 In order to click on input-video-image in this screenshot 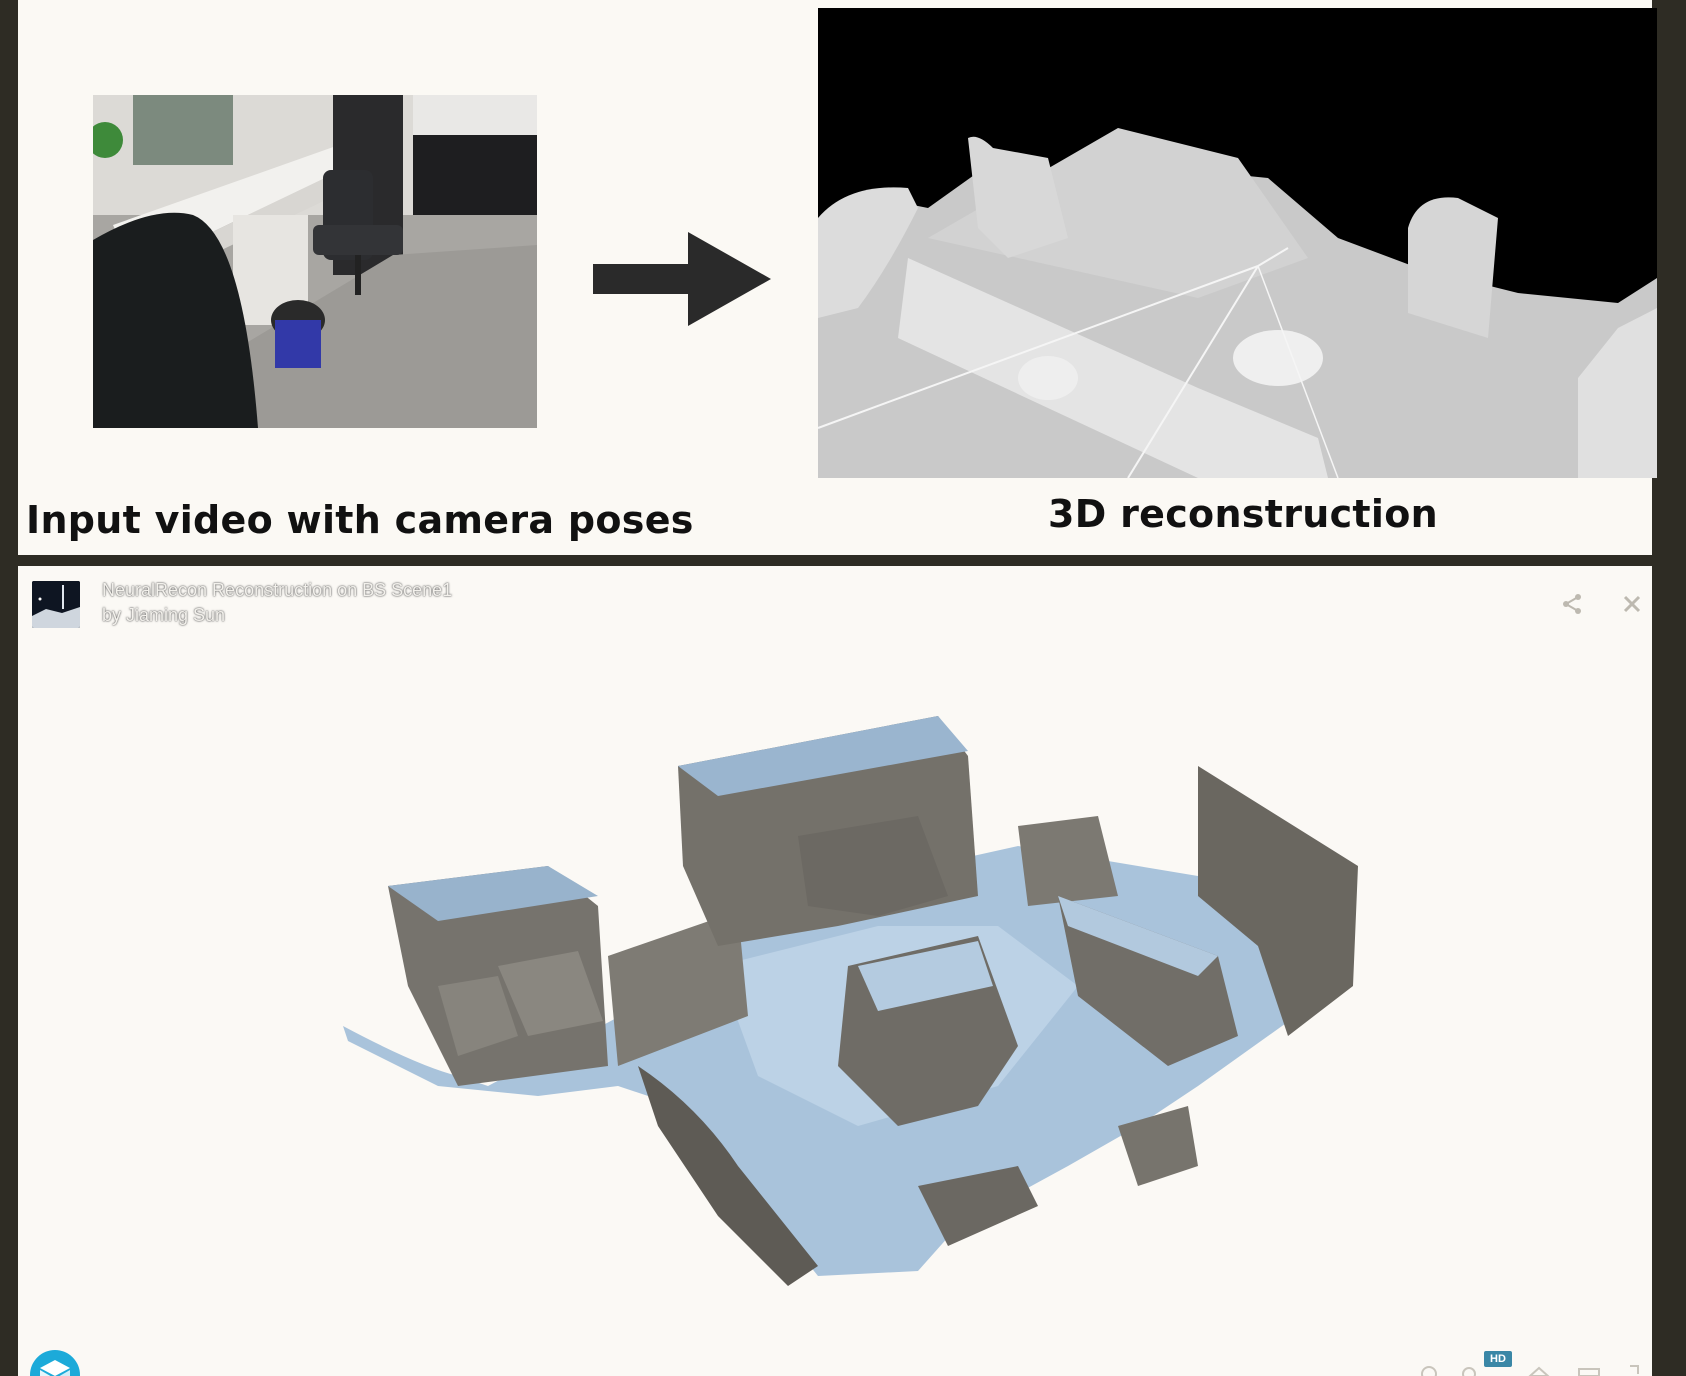, I will do `click(315, 261)`.